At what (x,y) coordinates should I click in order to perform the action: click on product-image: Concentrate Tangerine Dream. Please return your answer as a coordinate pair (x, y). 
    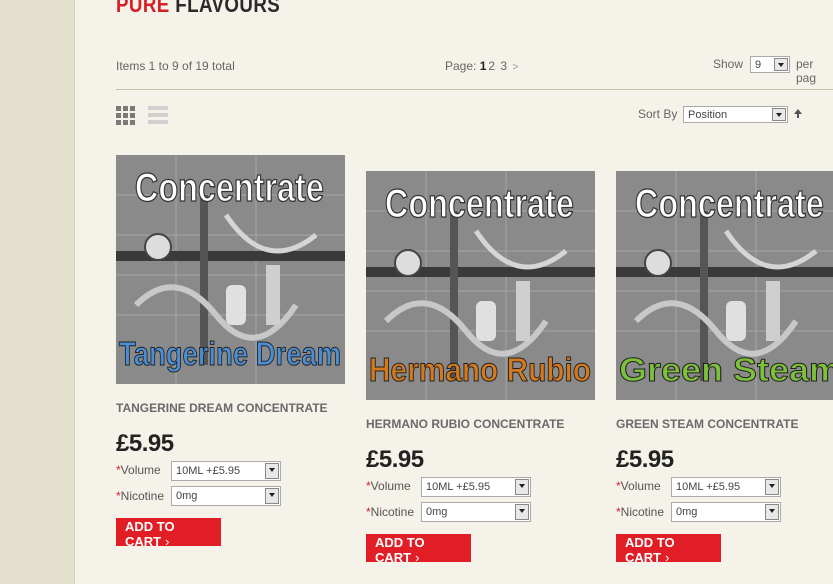
    Looking at the image, I should click on (230, 269).